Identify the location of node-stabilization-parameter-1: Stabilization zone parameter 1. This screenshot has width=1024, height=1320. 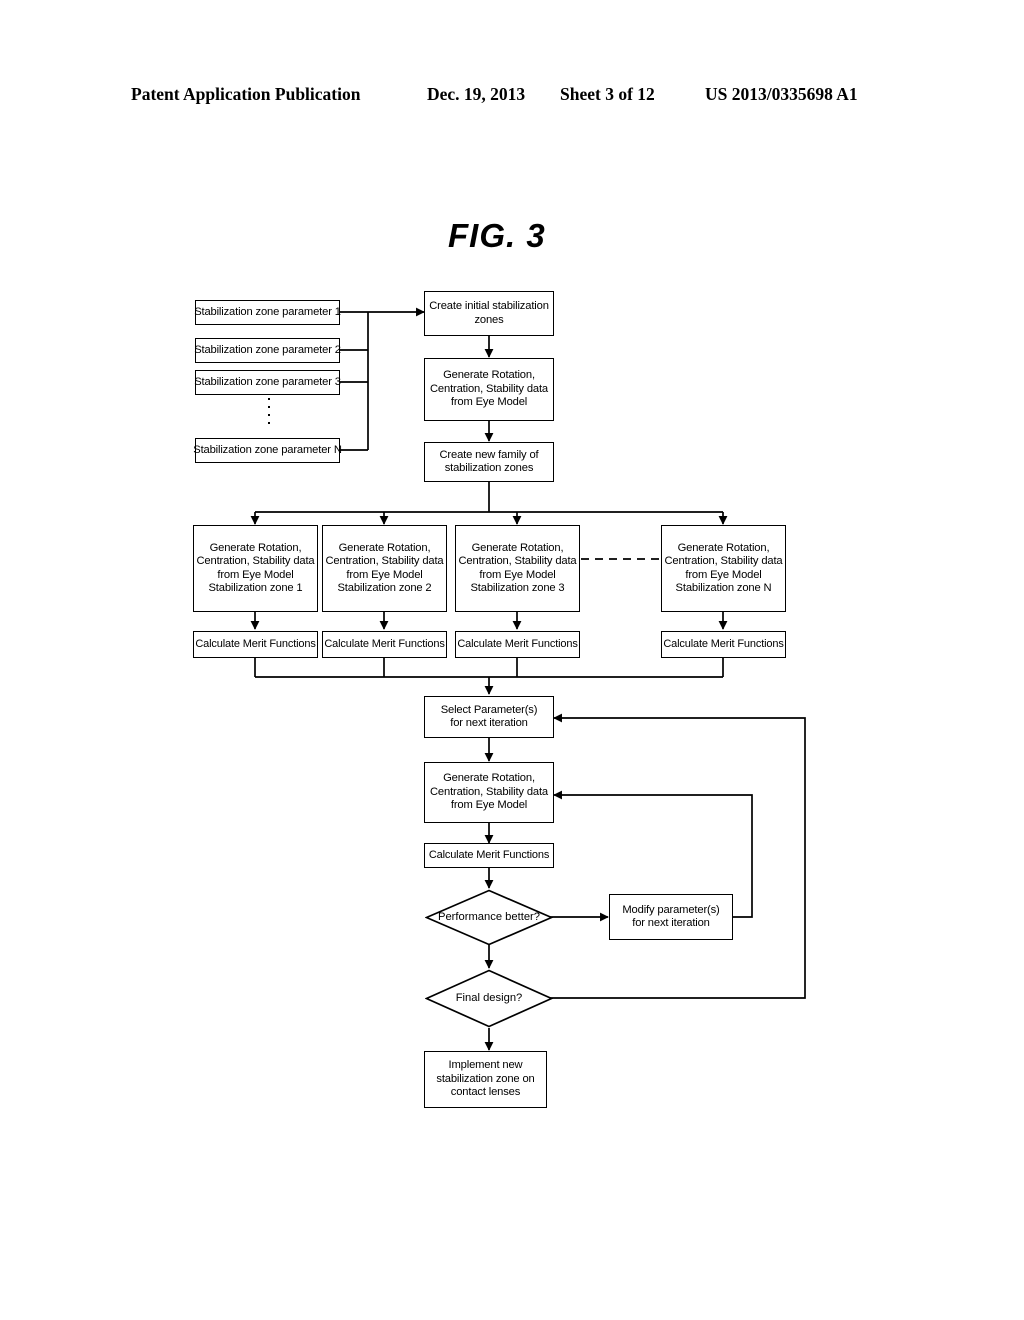
(267, 312).